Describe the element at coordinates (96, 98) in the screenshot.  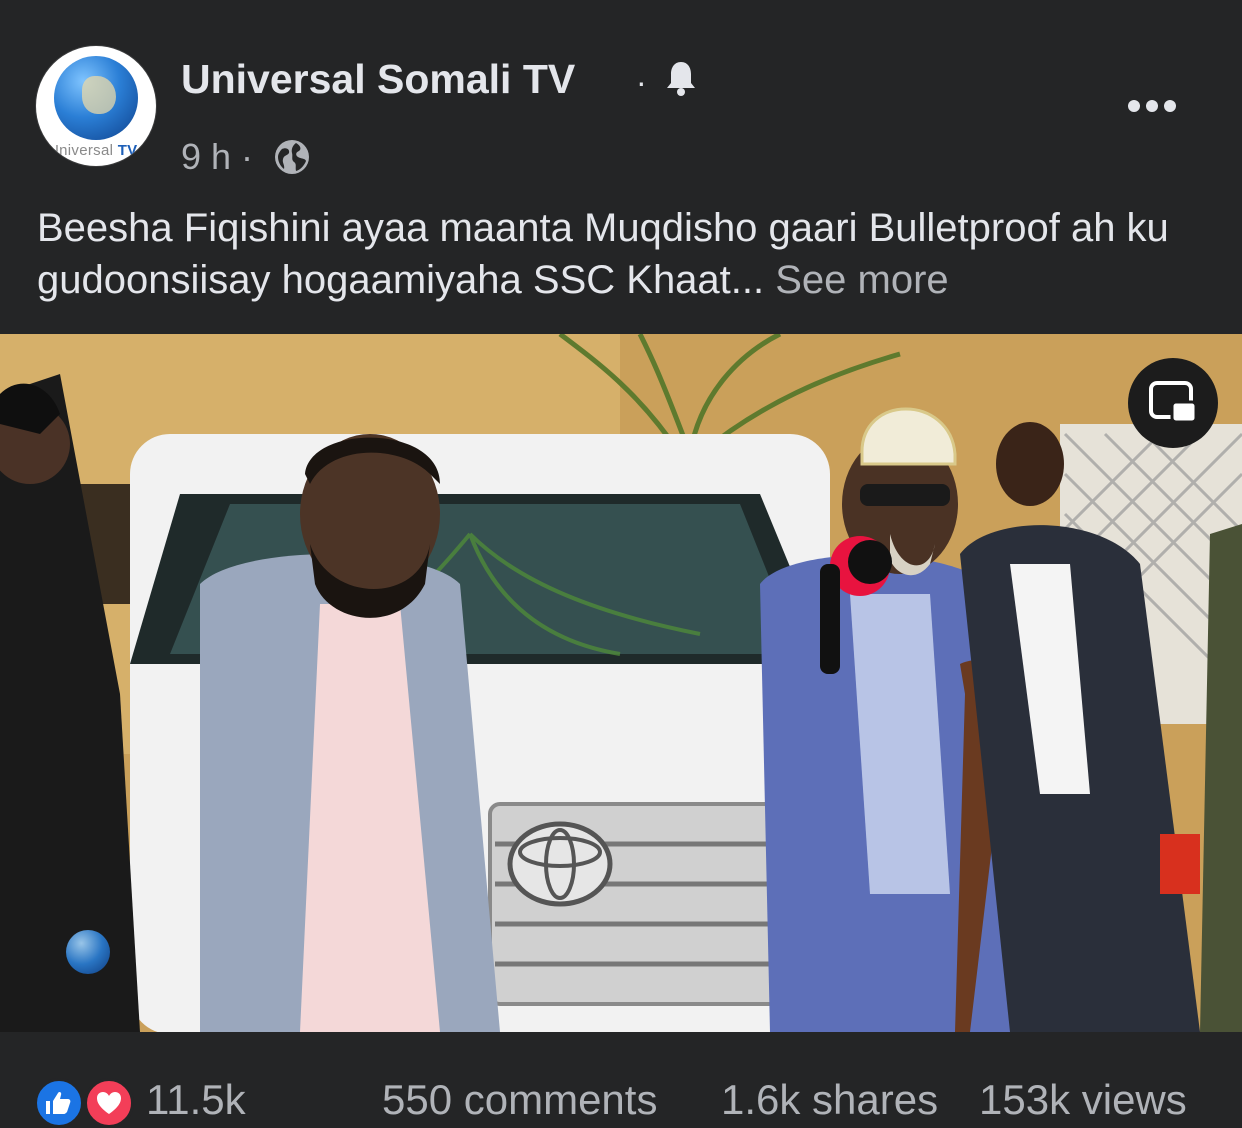
I see `globe-logo-icon` at that location.